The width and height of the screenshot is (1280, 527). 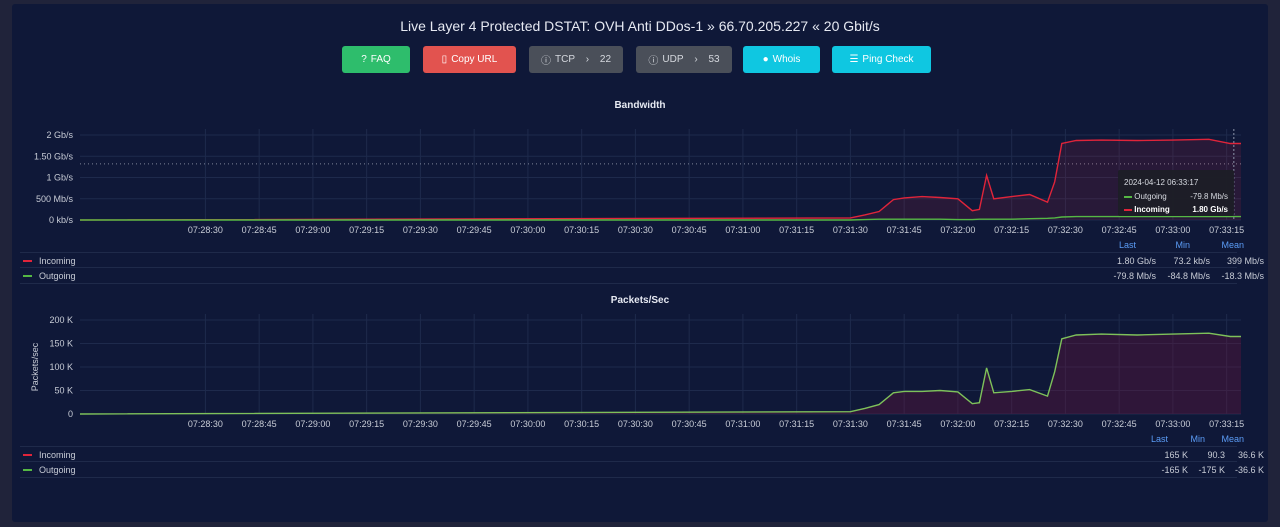 I want to click on legend-item-outgoing: Outgoing -165 K -175 K -36.6 K, so click(x=642, y=469).